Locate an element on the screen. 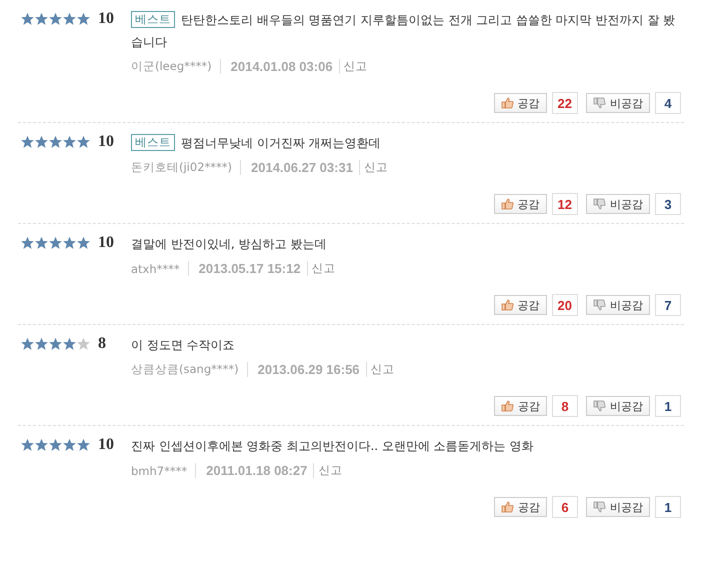 The image size is (701, 564). author-name: 상큼상큼(sang****) is located at coordinates (185, 369).